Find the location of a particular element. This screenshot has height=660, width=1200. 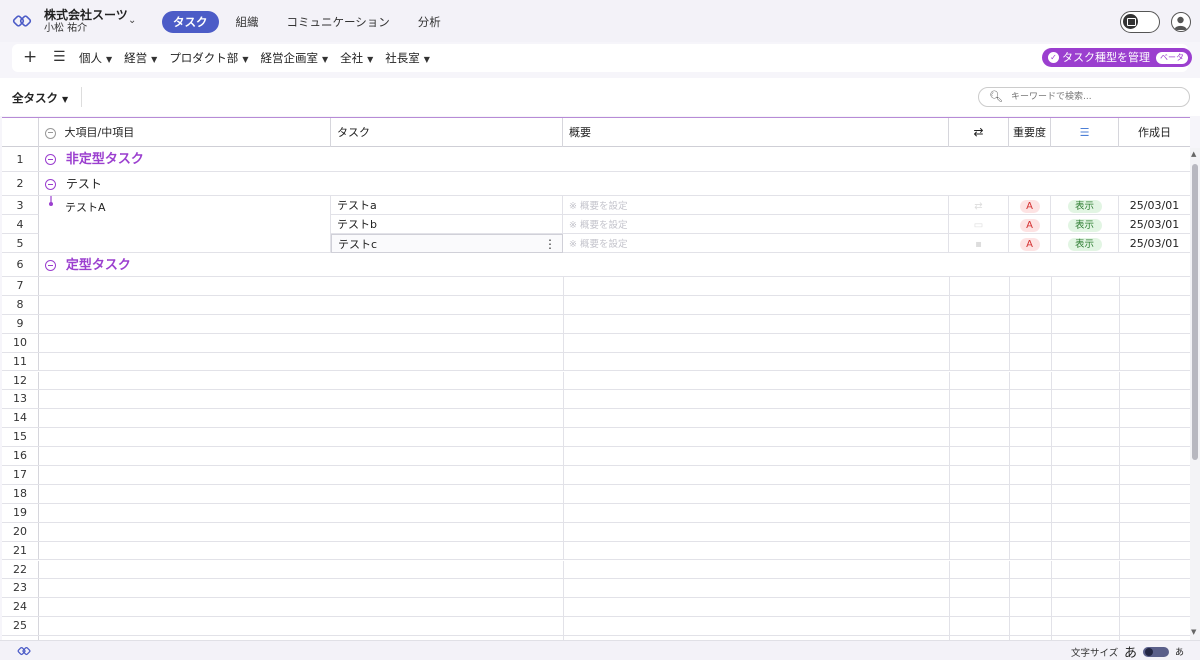

table-row: 19 is located at coordinates (596, 513).